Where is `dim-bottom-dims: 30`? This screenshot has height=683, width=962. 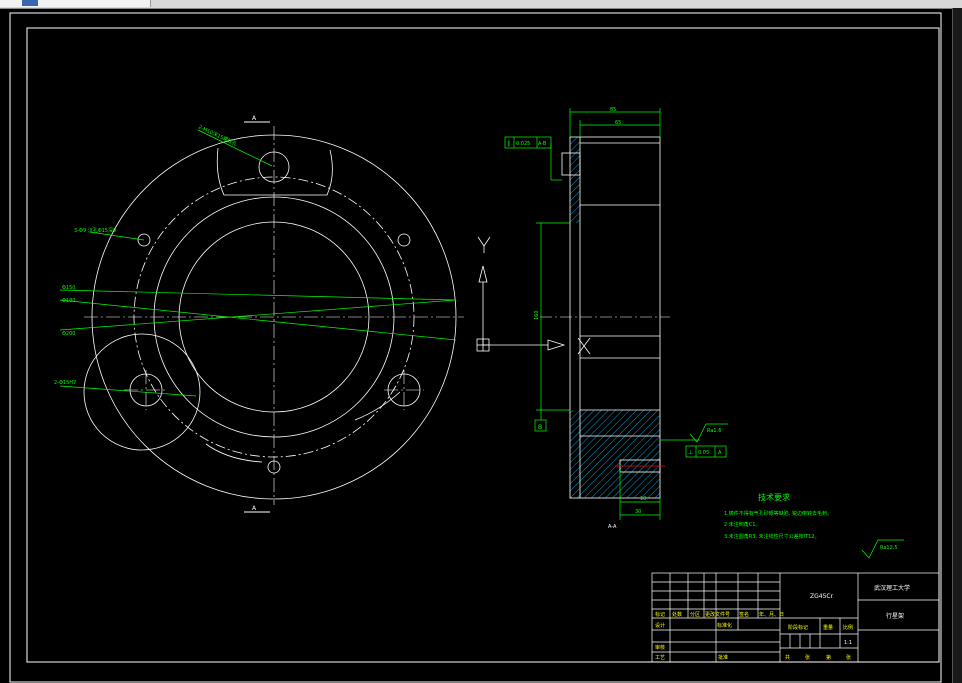
dim-bottom-dims: 30 is located at coordinates (638, 512).